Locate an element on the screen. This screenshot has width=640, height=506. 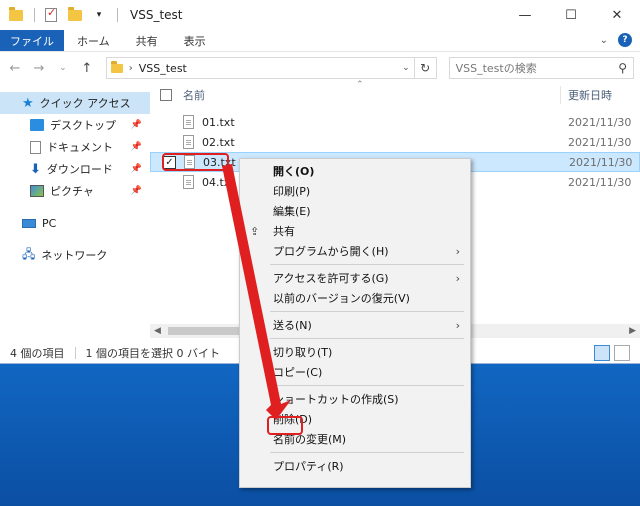
sidebar-item-label: PC is located at coordinates (49, 223).